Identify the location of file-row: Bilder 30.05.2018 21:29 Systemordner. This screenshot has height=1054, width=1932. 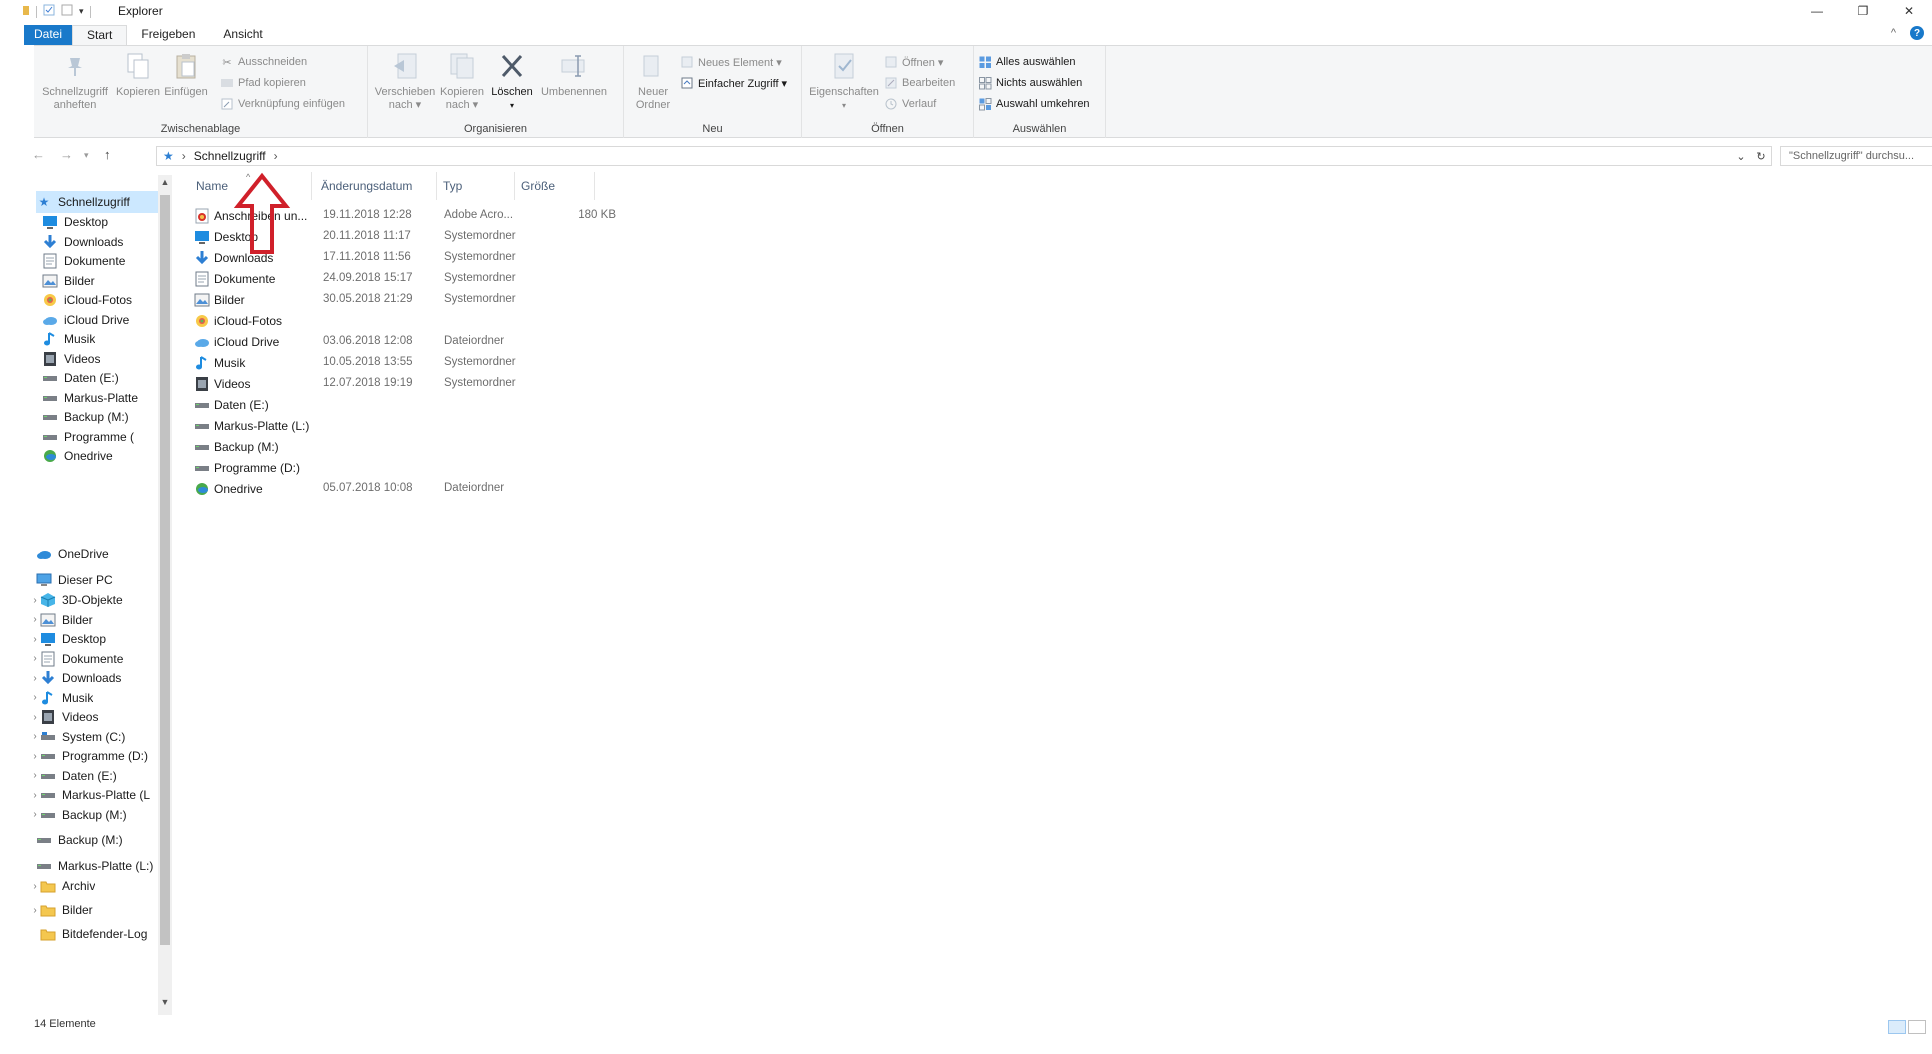
(410, 300).